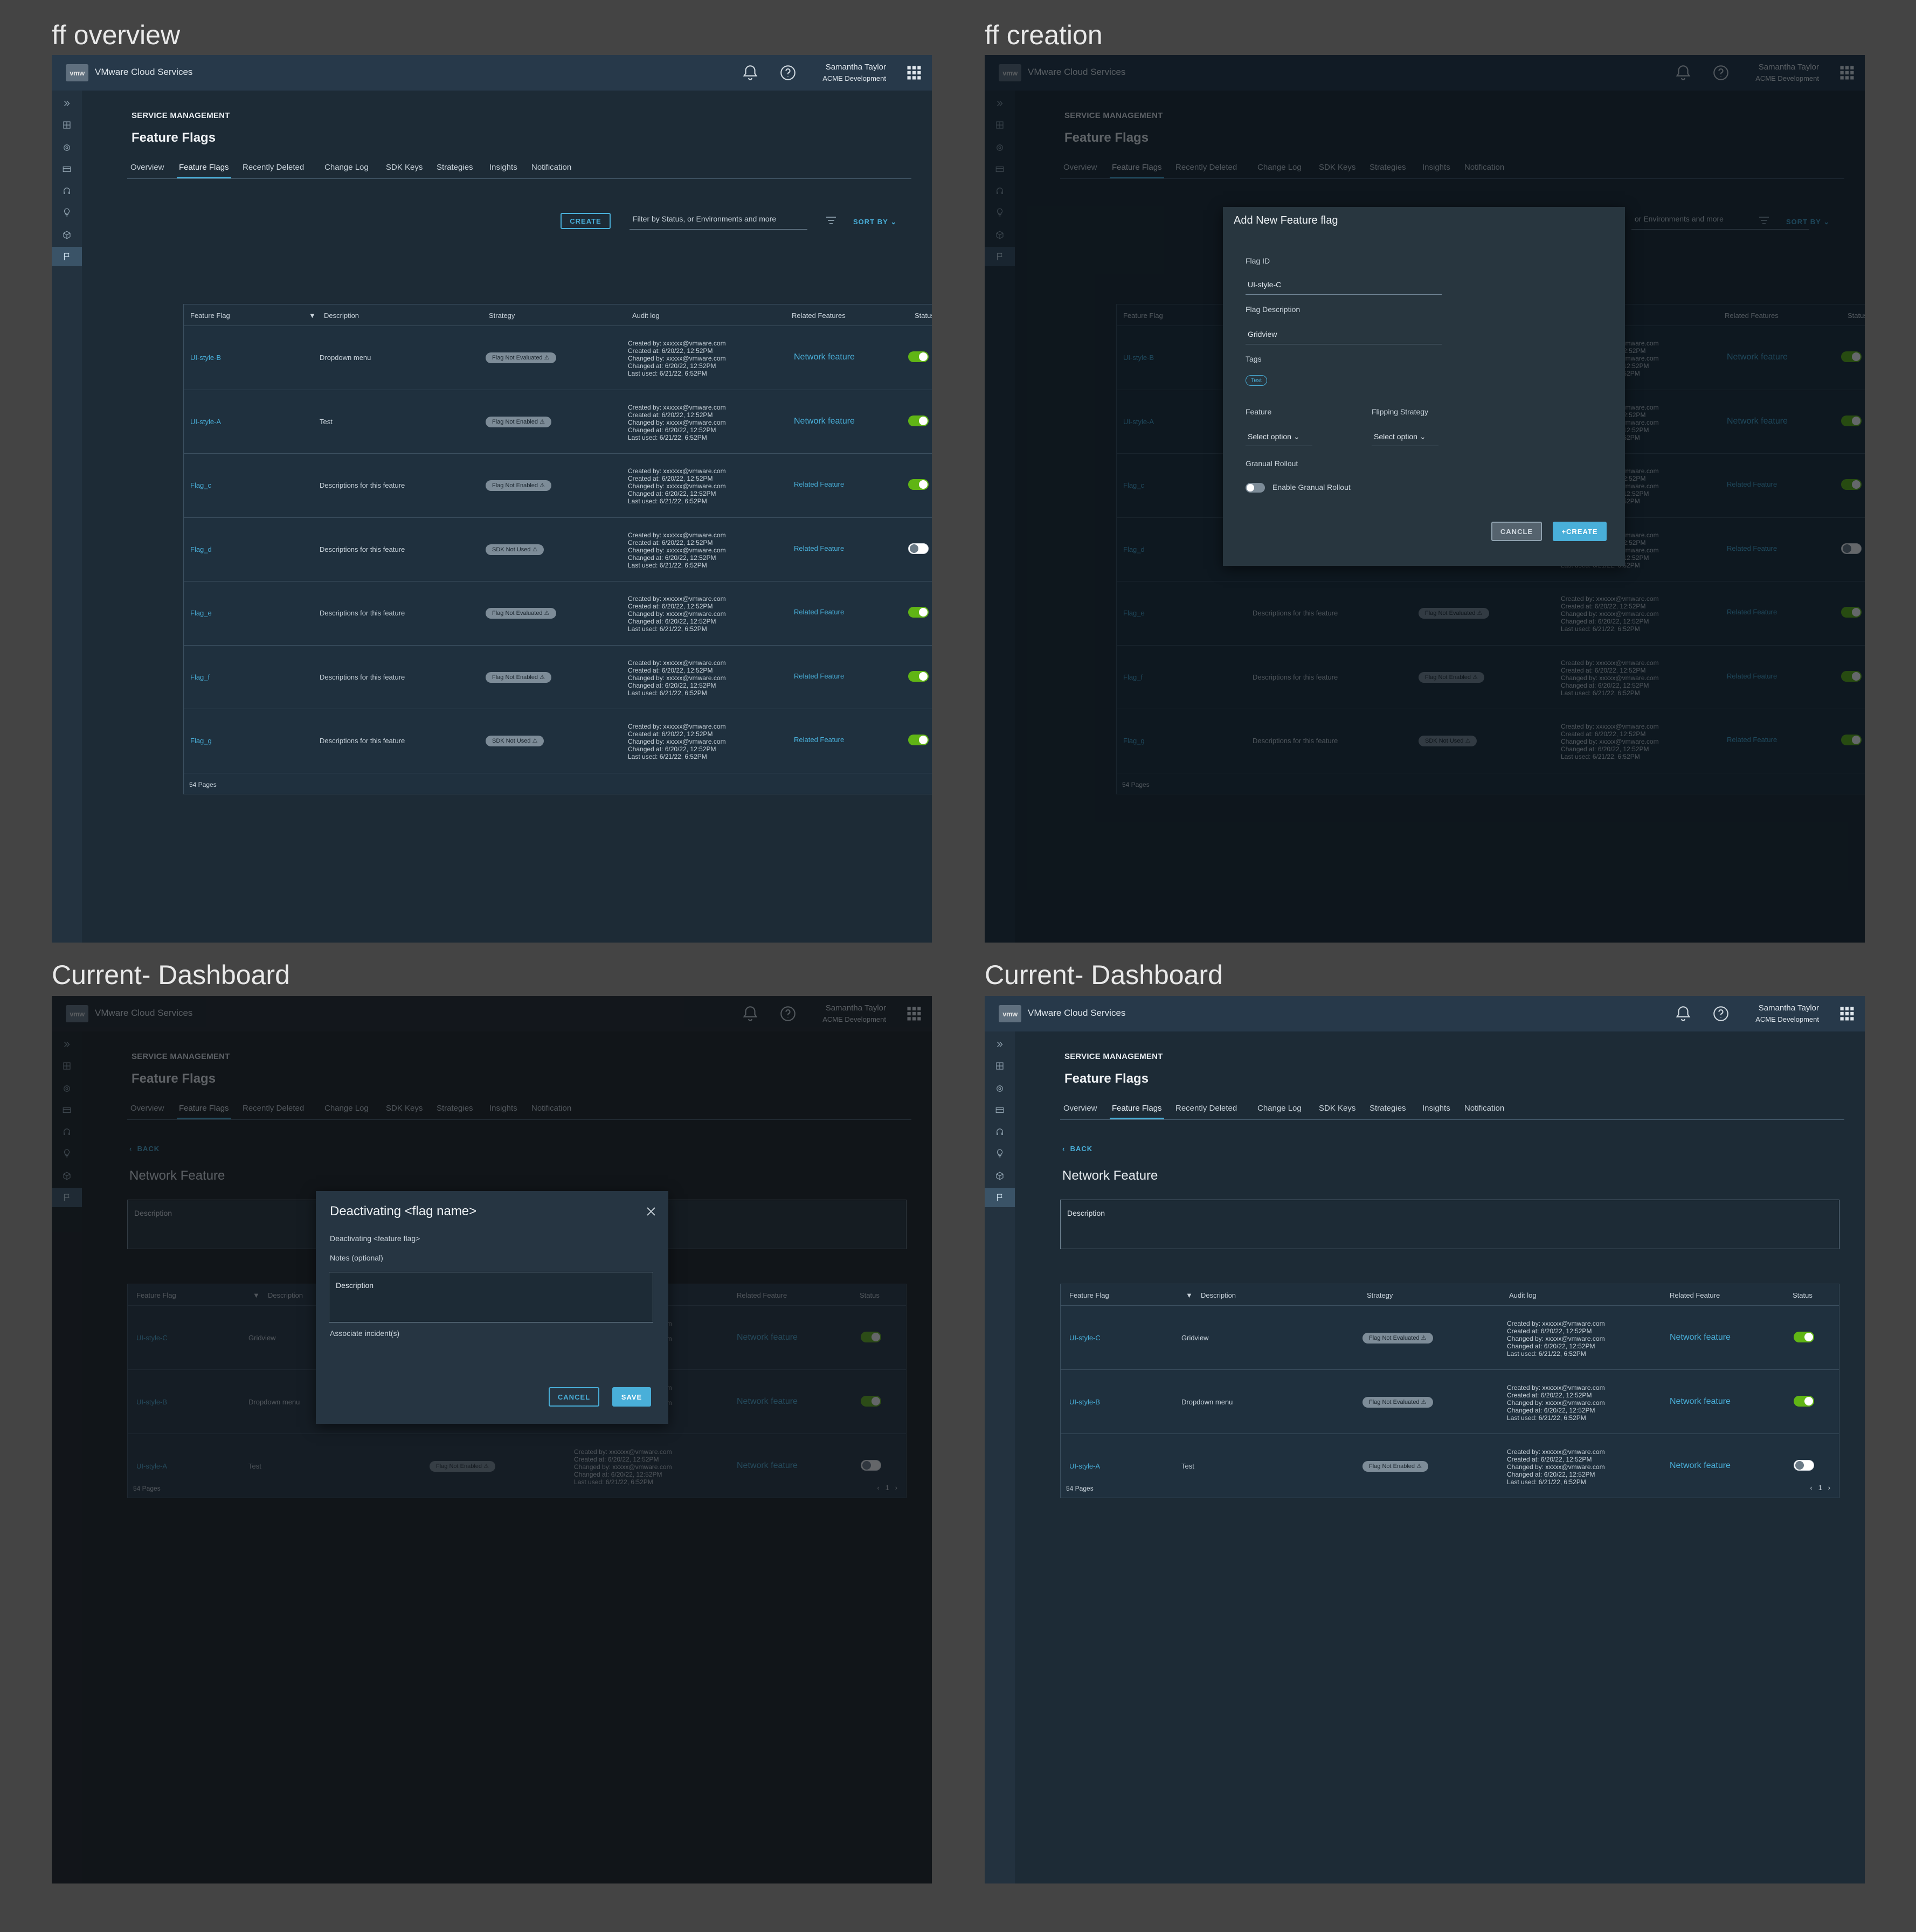 Image resolution: width=1916 pixels, height=1932 pixels. What do you see at coordinates (831, 220) in the screenshot?
I see `filter-lines-icon` at bounding box center [831, 220].